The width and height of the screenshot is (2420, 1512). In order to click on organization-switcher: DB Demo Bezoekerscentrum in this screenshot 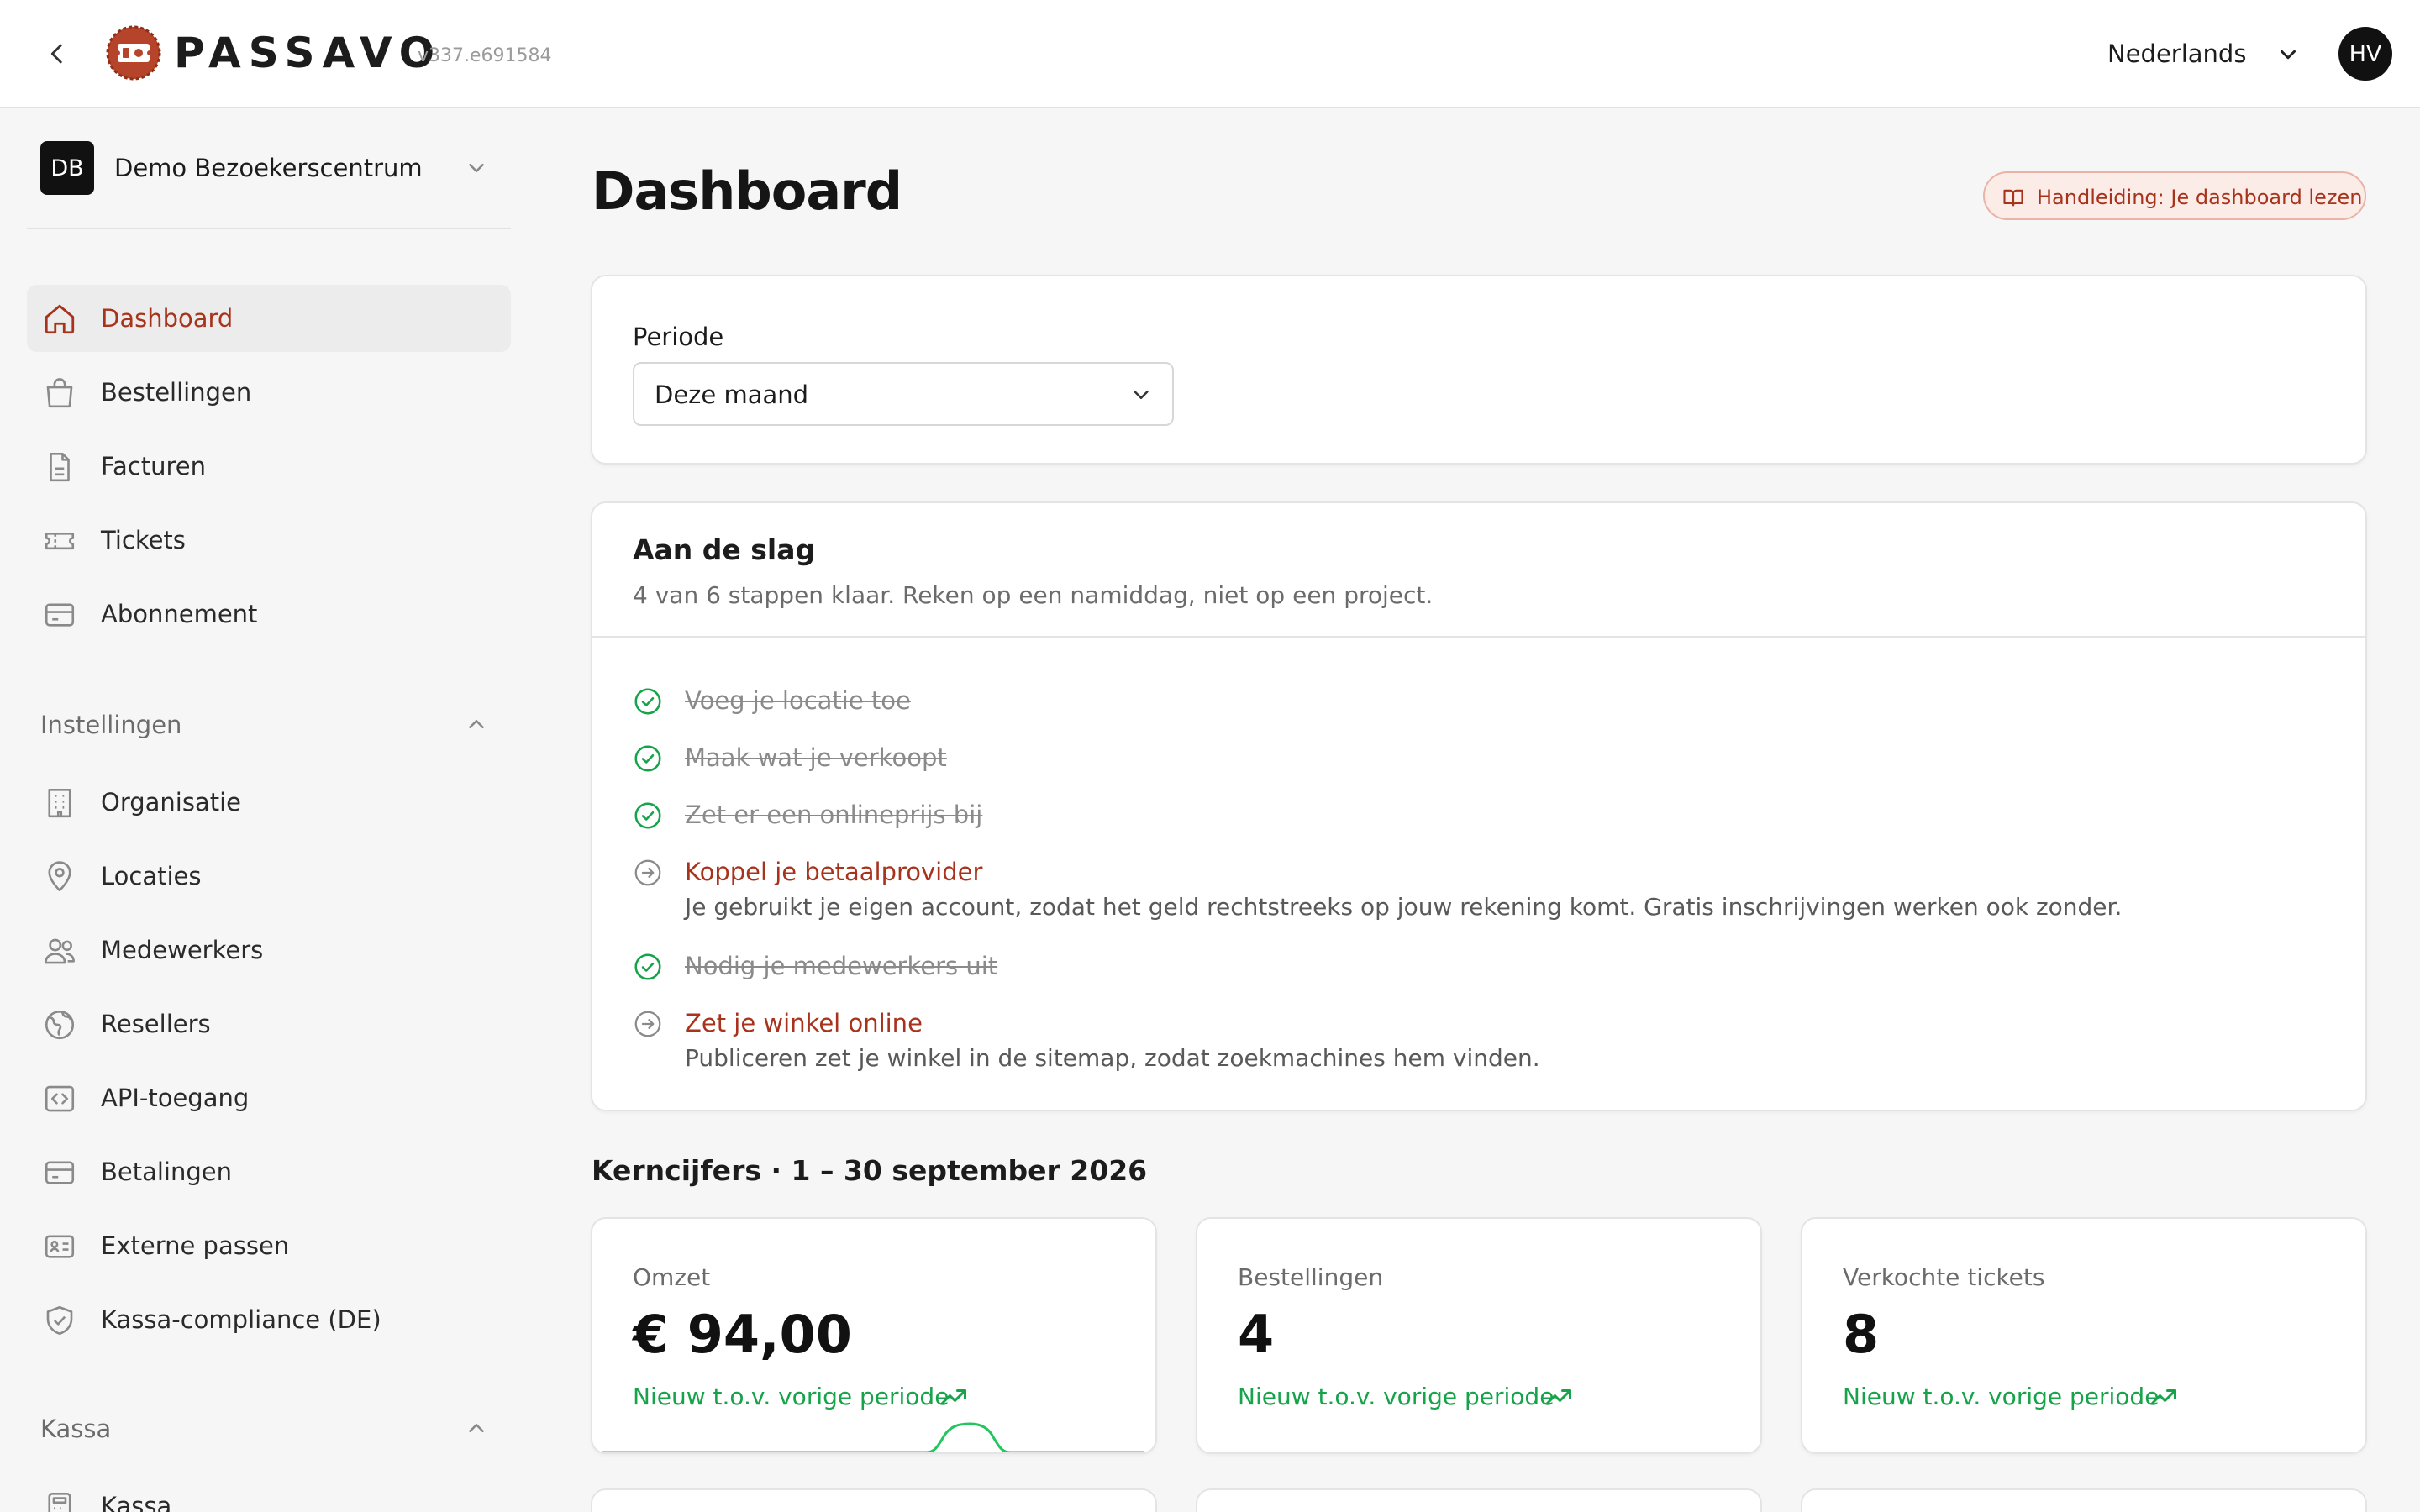, I will do `click(269, 168)`.